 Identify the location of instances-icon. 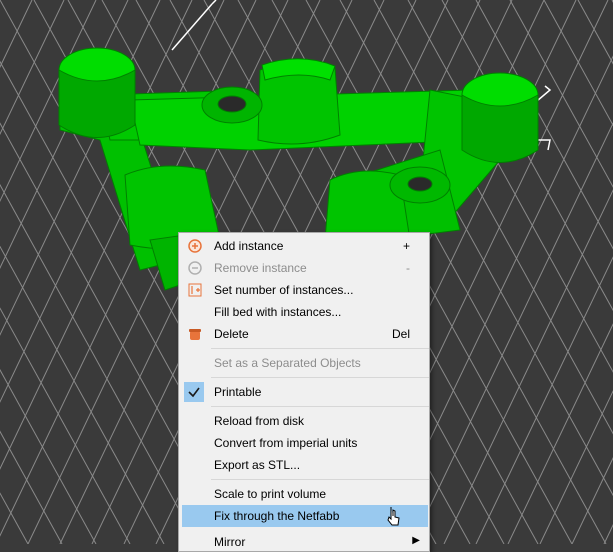
(195, 290).